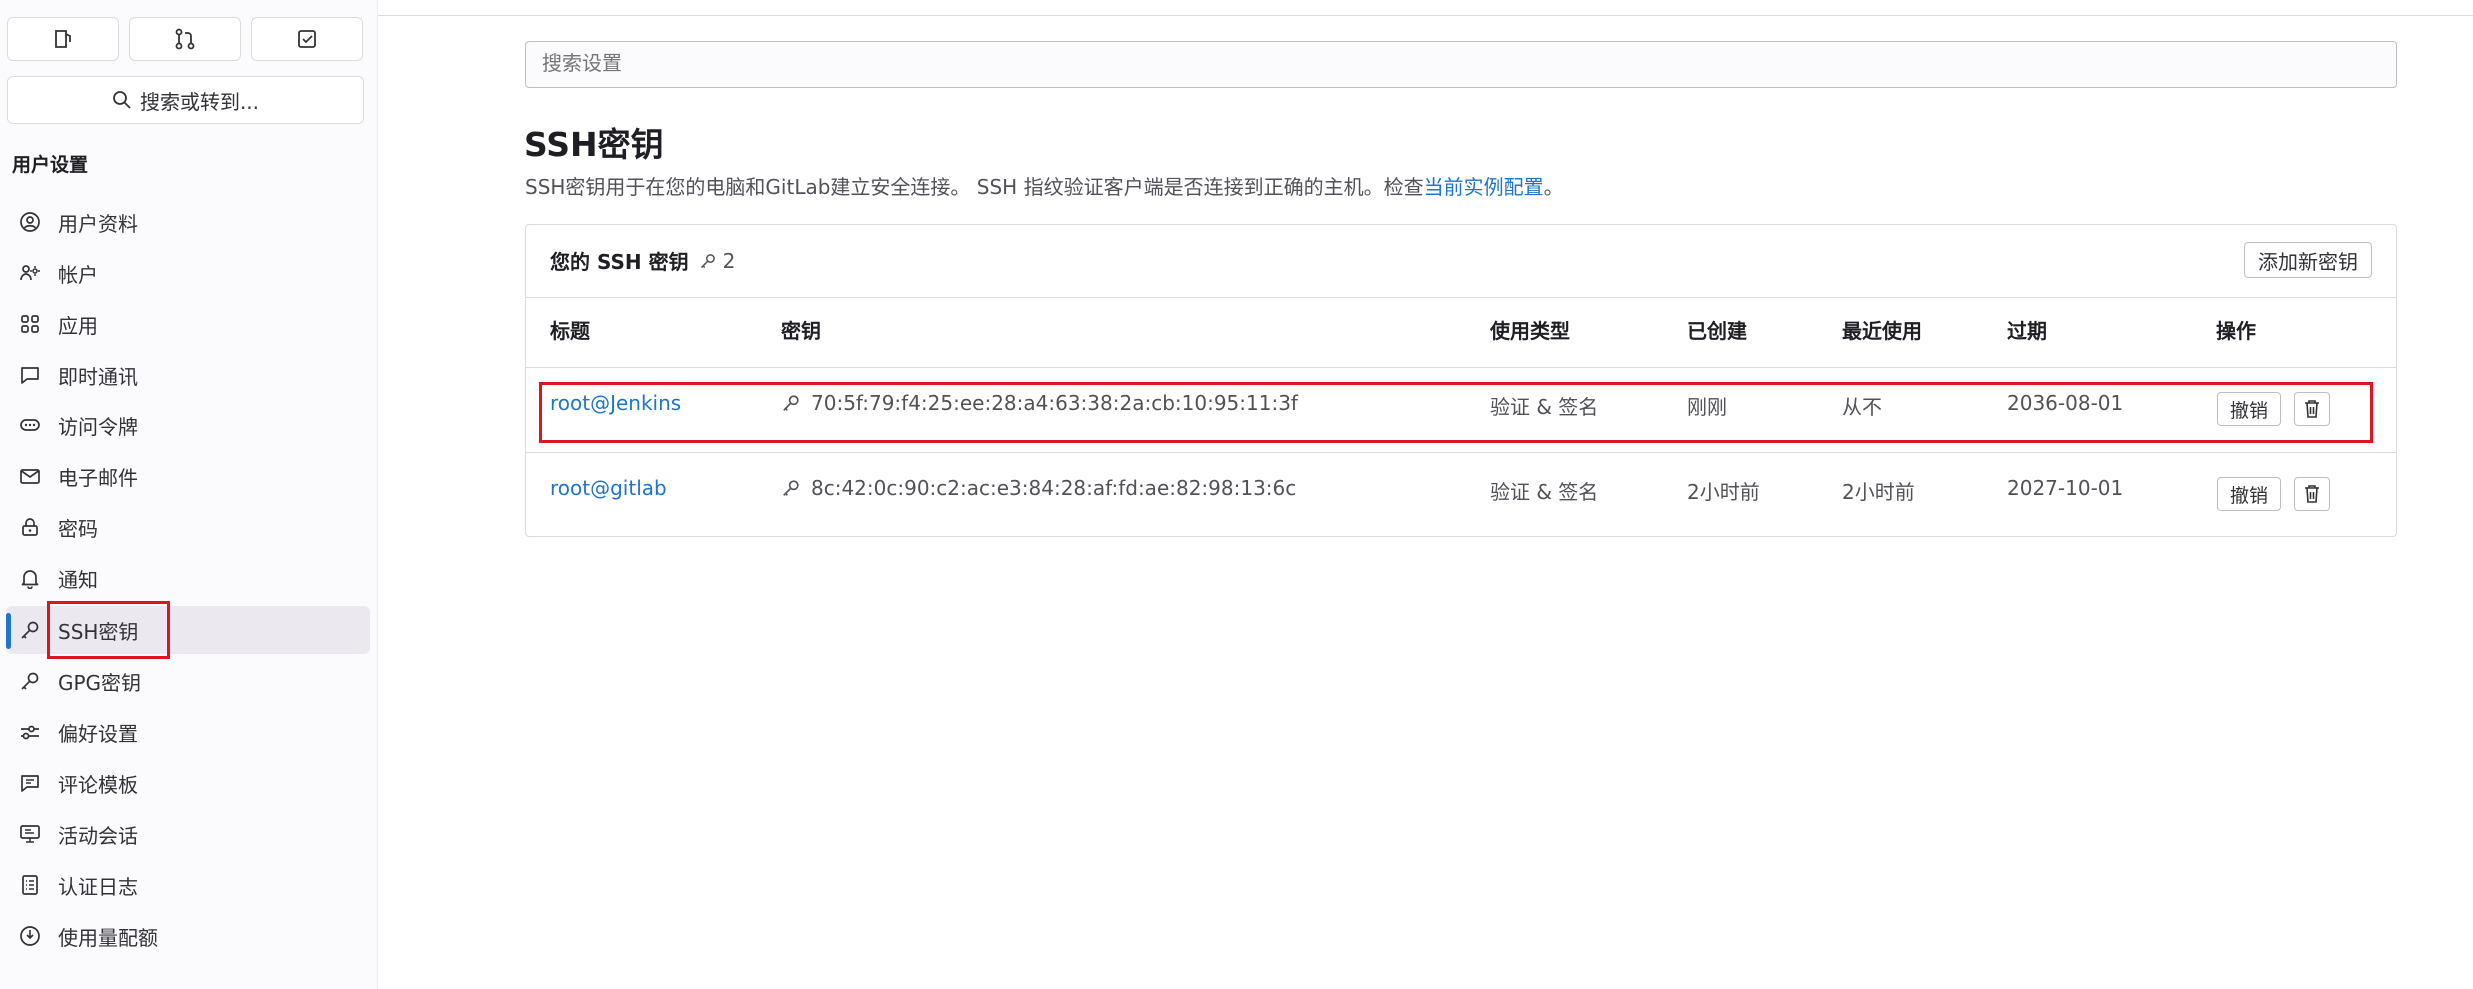 This screenshot has height=989, width=2473. What do you see at coordinates (30, 783) in the screenshot?
I see `comment-lines-icon` at bounding box center [30, 783].